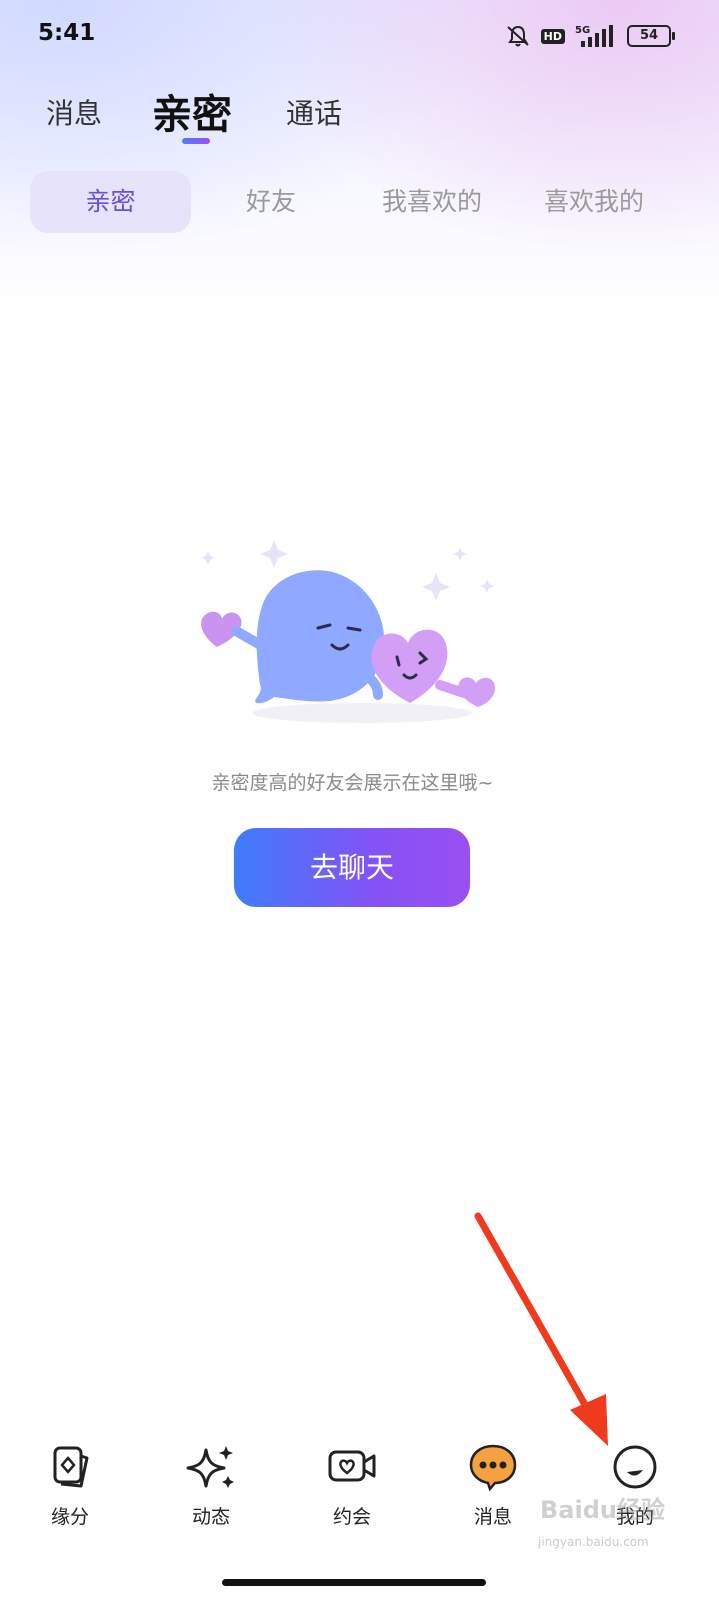  Describe the element at coordinates (348, 631) in the screenshot. I see `empty-state-illustration` at that location.